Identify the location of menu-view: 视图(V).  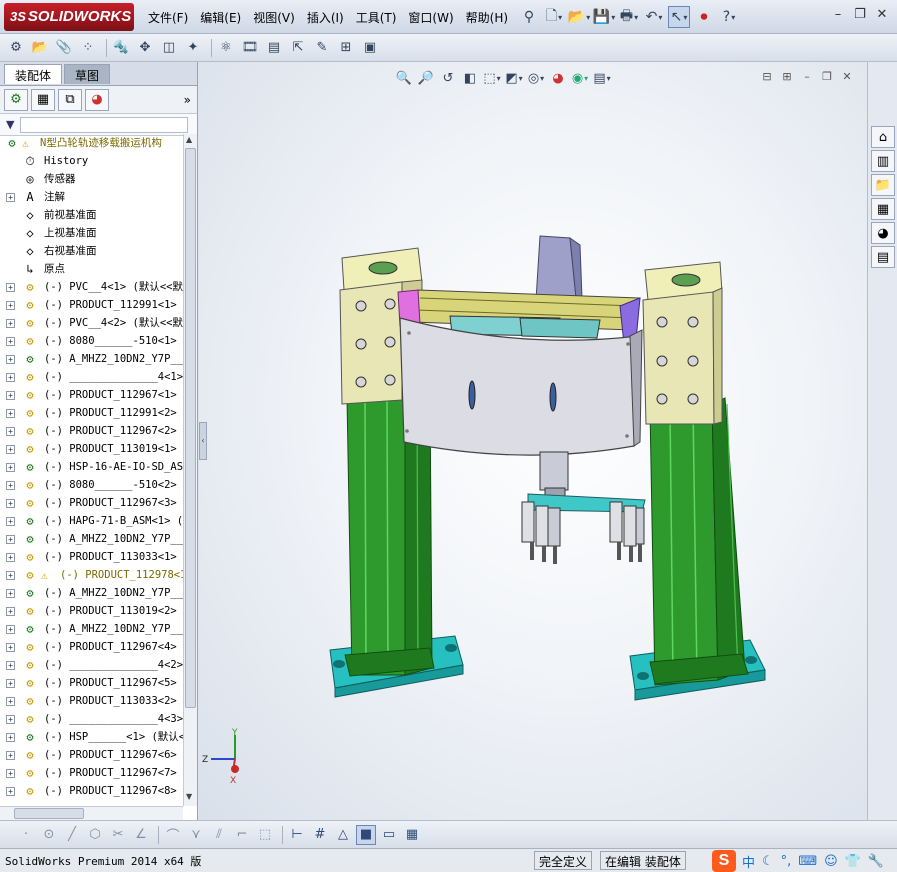
(274, 17).